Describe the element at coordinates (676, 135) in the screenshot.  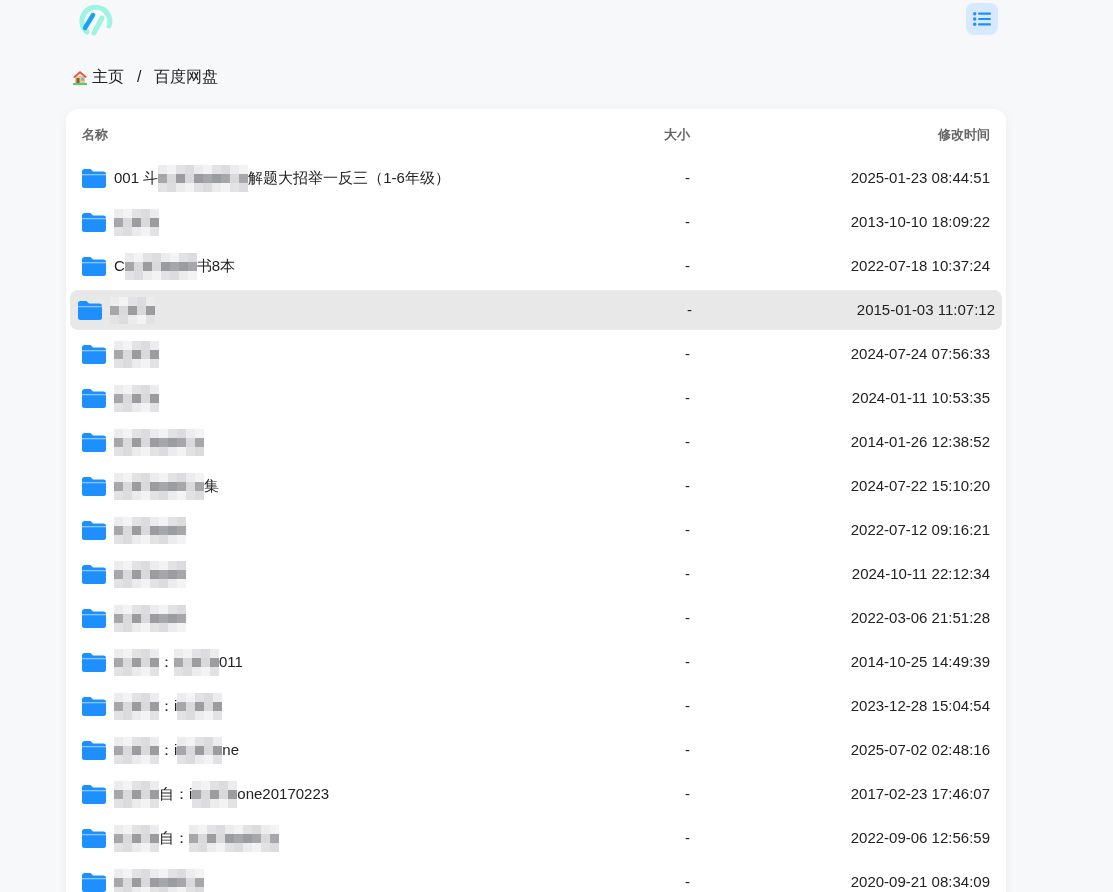
I see `column-header: 大小` at that location.